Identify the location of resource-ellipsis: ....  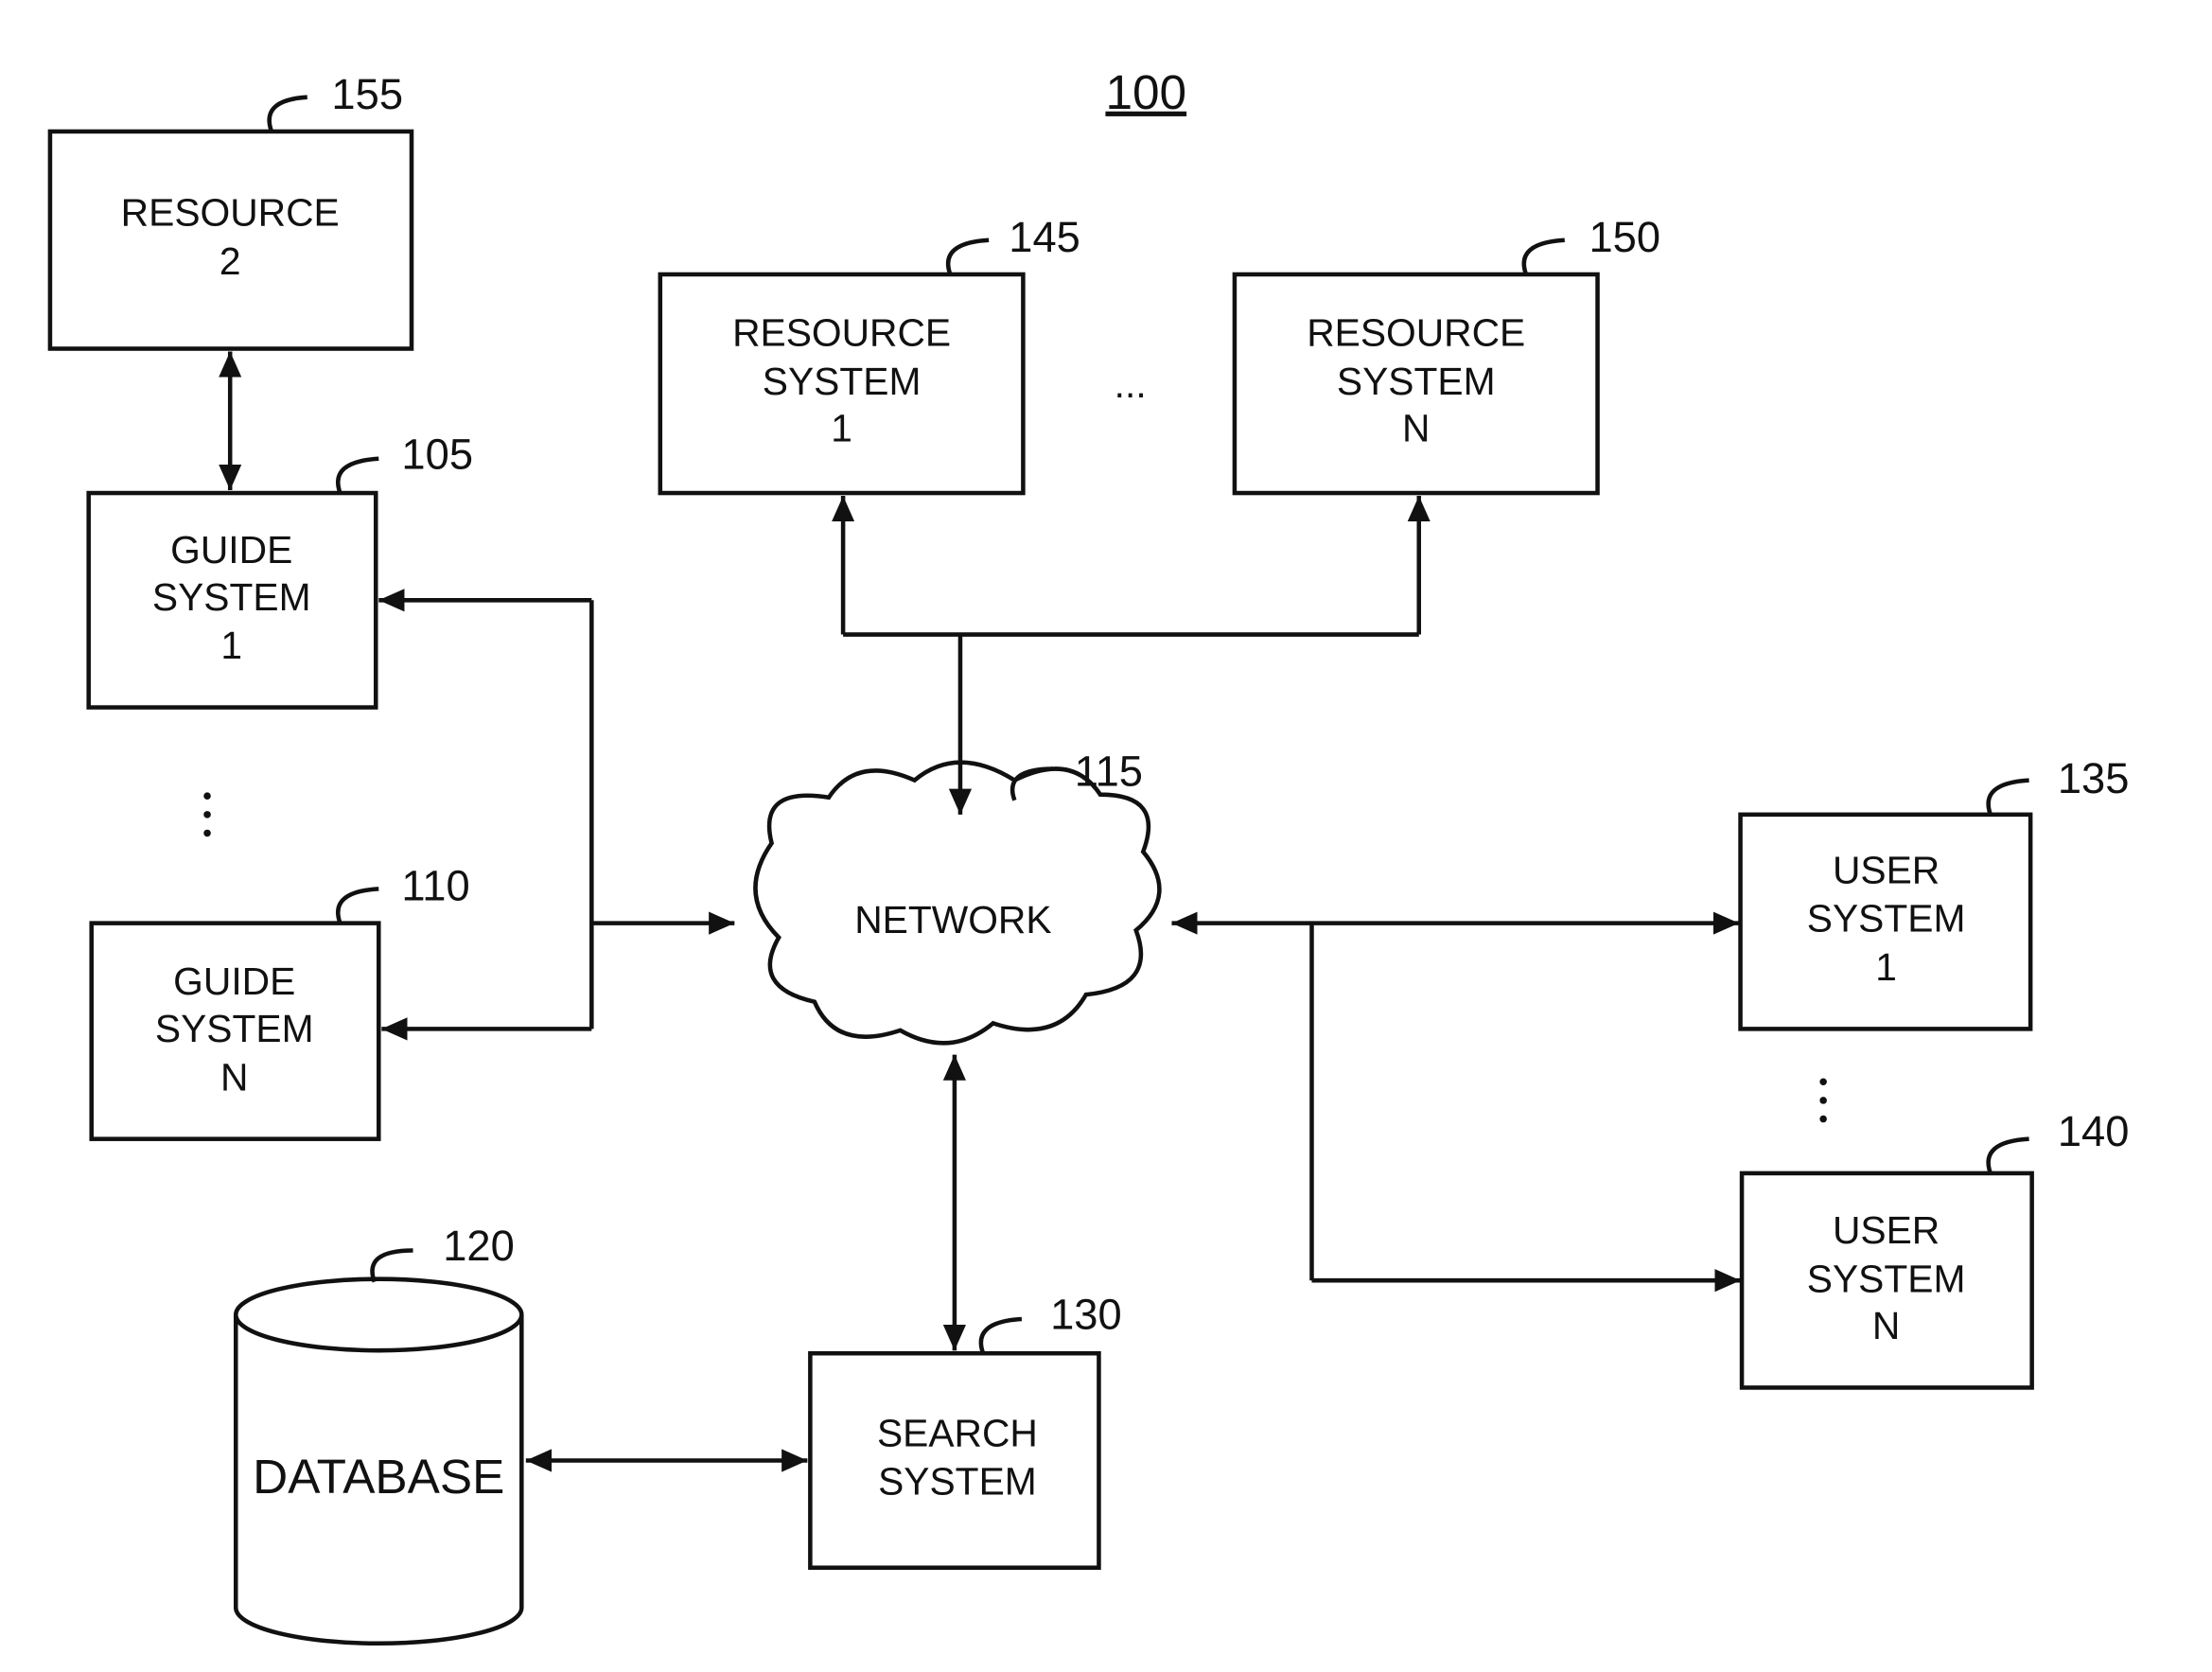
(1131, 384).